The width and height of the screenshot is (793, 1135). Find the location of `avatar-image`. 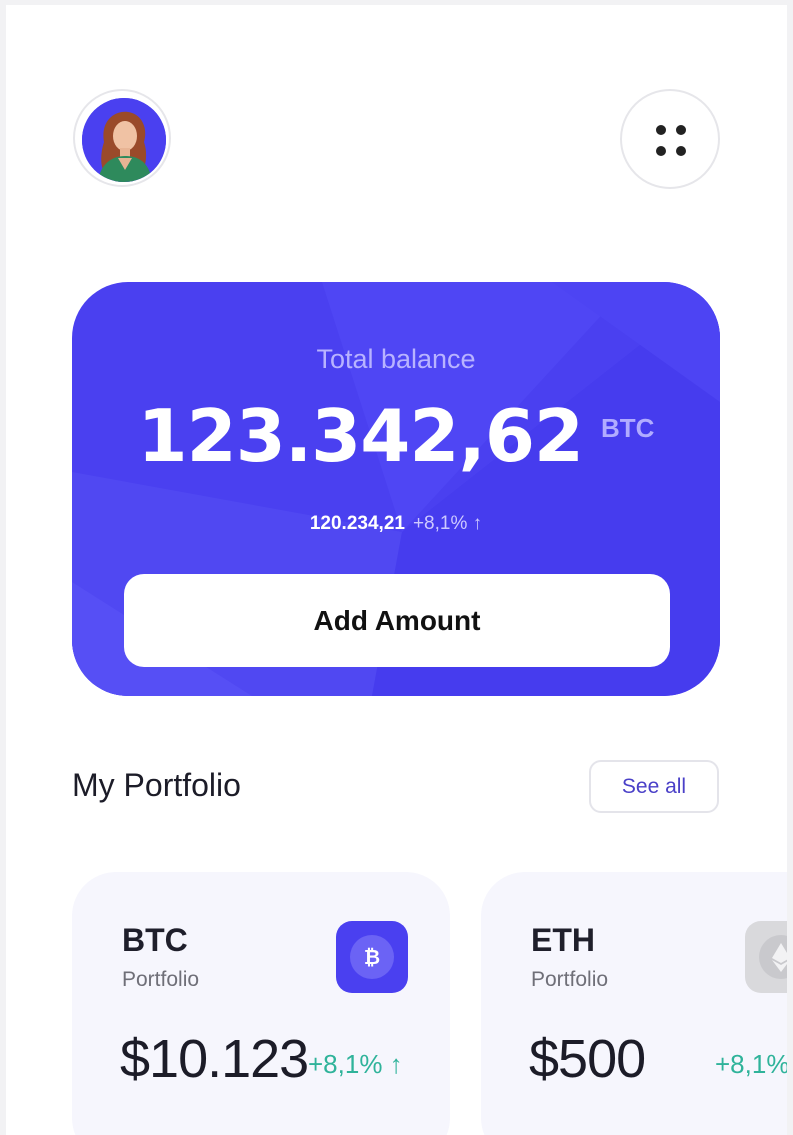

avatar-image is located at coordinates (124, 140).